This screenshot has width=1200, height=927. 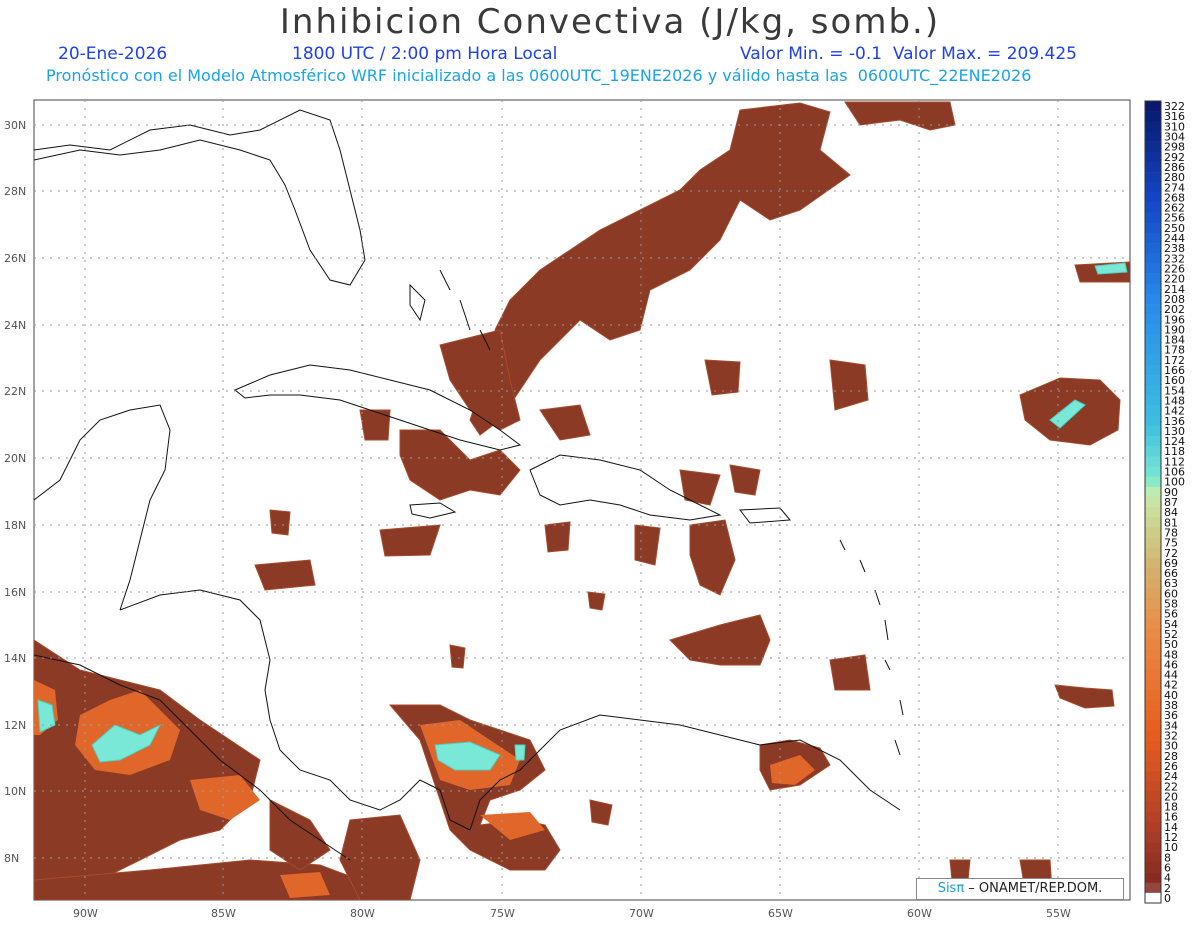 What do you see at coordinates (919, 913) in the screenshot?
I see `lon-label: 60W` at bounding box center [919, 913].